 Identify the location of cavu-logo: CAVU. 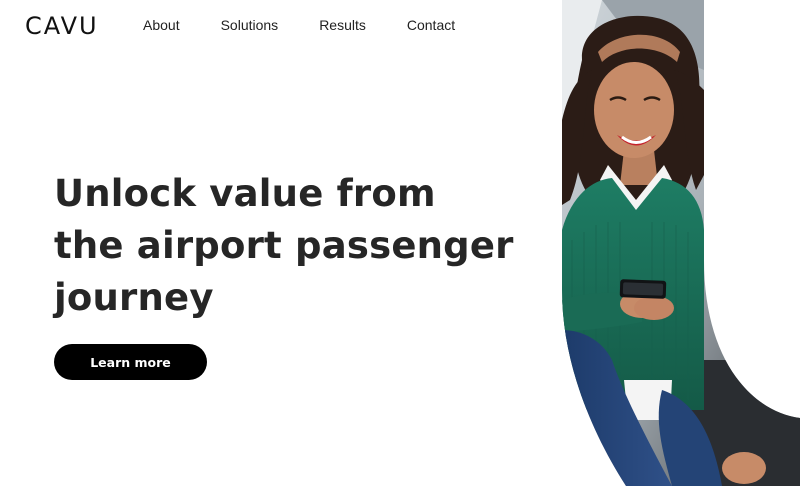
(62, 26).